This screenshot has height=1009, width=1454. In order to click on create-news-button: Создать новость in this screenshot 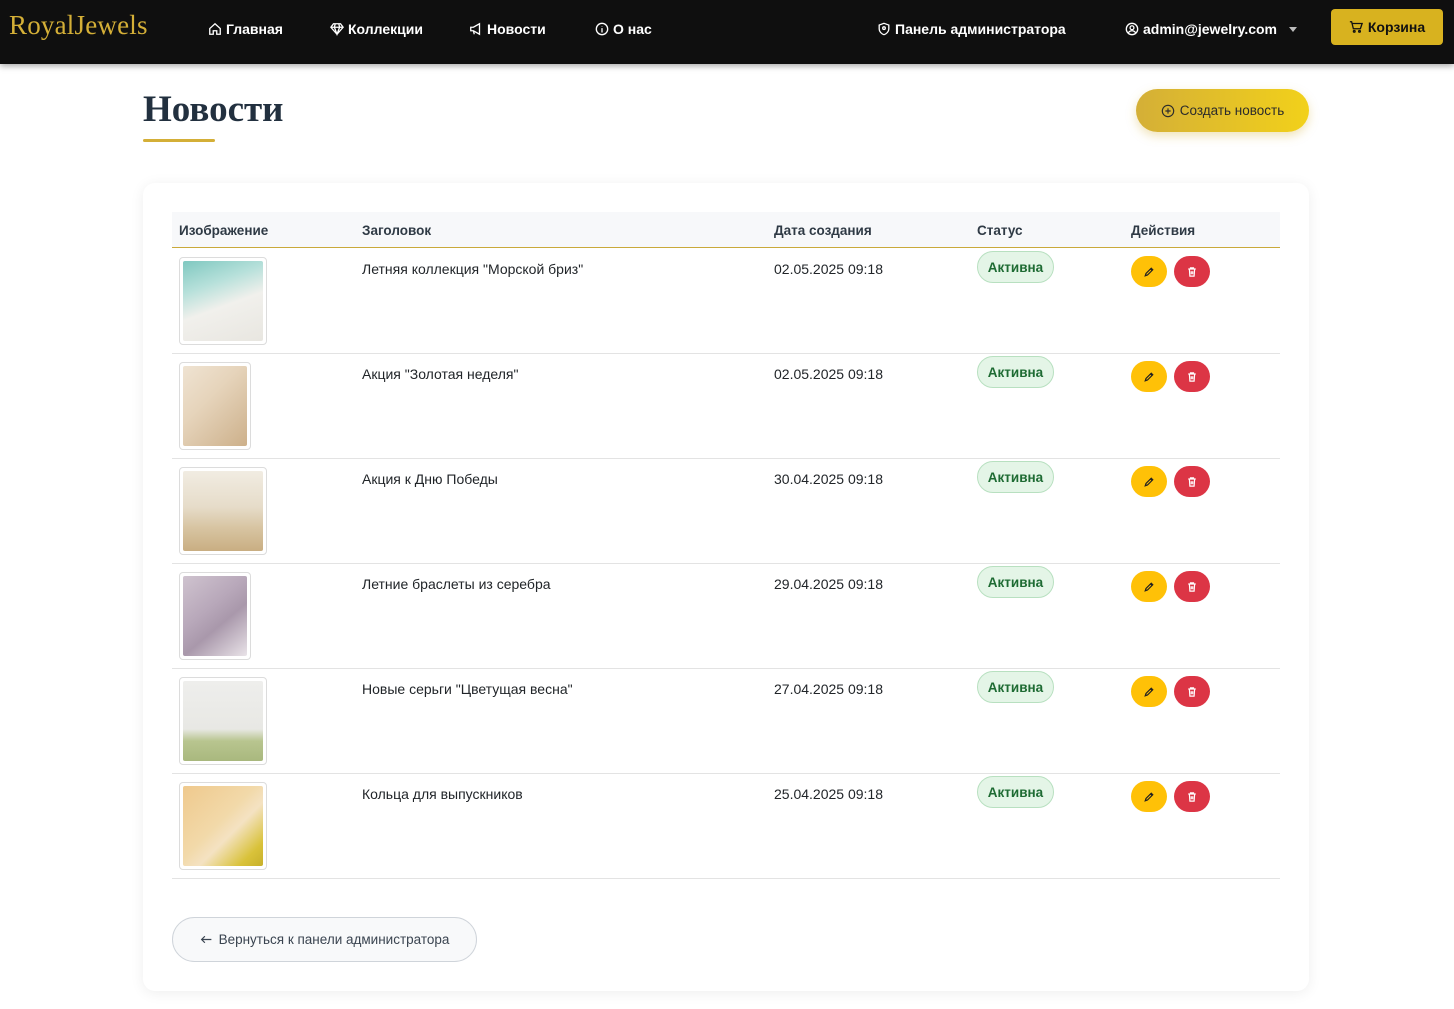, I will do `click(1222, 110)`.